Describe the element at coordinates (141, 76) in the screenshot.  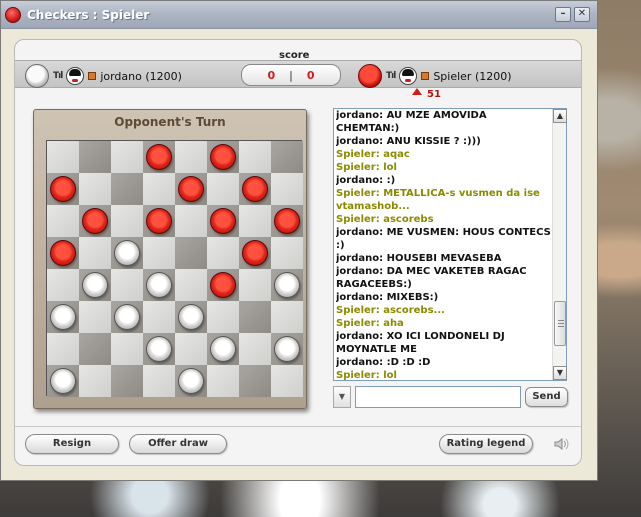
I see `player-left-name: jordano (1200)` at that location.